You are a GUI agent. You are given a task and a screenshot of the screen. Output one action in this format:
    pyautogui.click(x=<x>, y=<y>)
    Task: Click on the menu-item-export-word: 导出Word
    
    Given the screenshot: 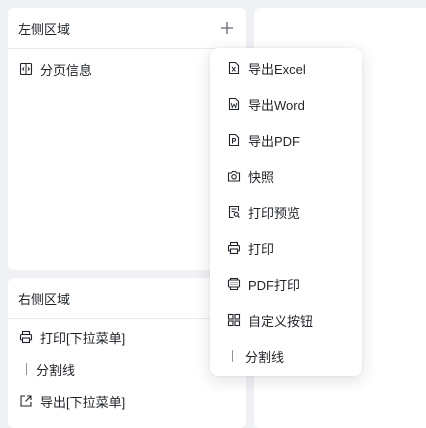 What is the action you would take?
    pyautogui.click(x=286, y=104)
    